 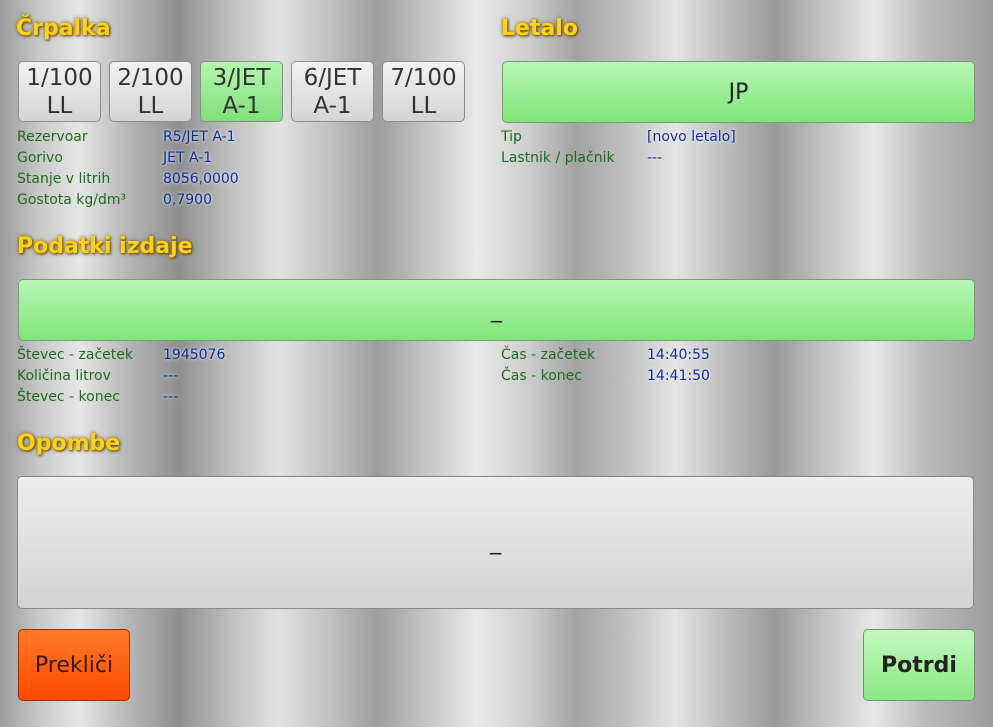 What do you see at coordinates (332, 105) in the screenshot?
I see `pump-button-6-line2: A-1` at bounding box center [332, 105].